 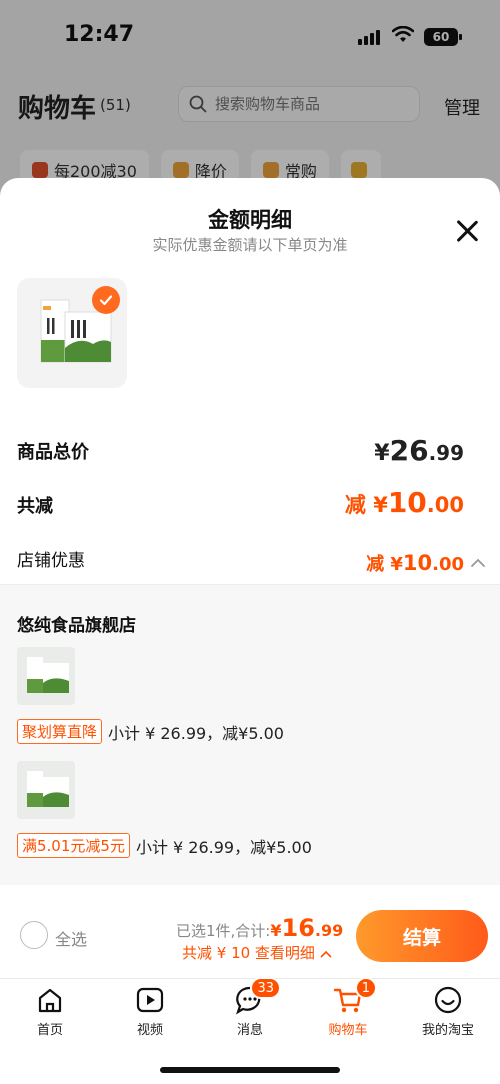 I want to click on view-detail-link: 共减 ¥ 10 查看明细, so click(x=257, y=952).